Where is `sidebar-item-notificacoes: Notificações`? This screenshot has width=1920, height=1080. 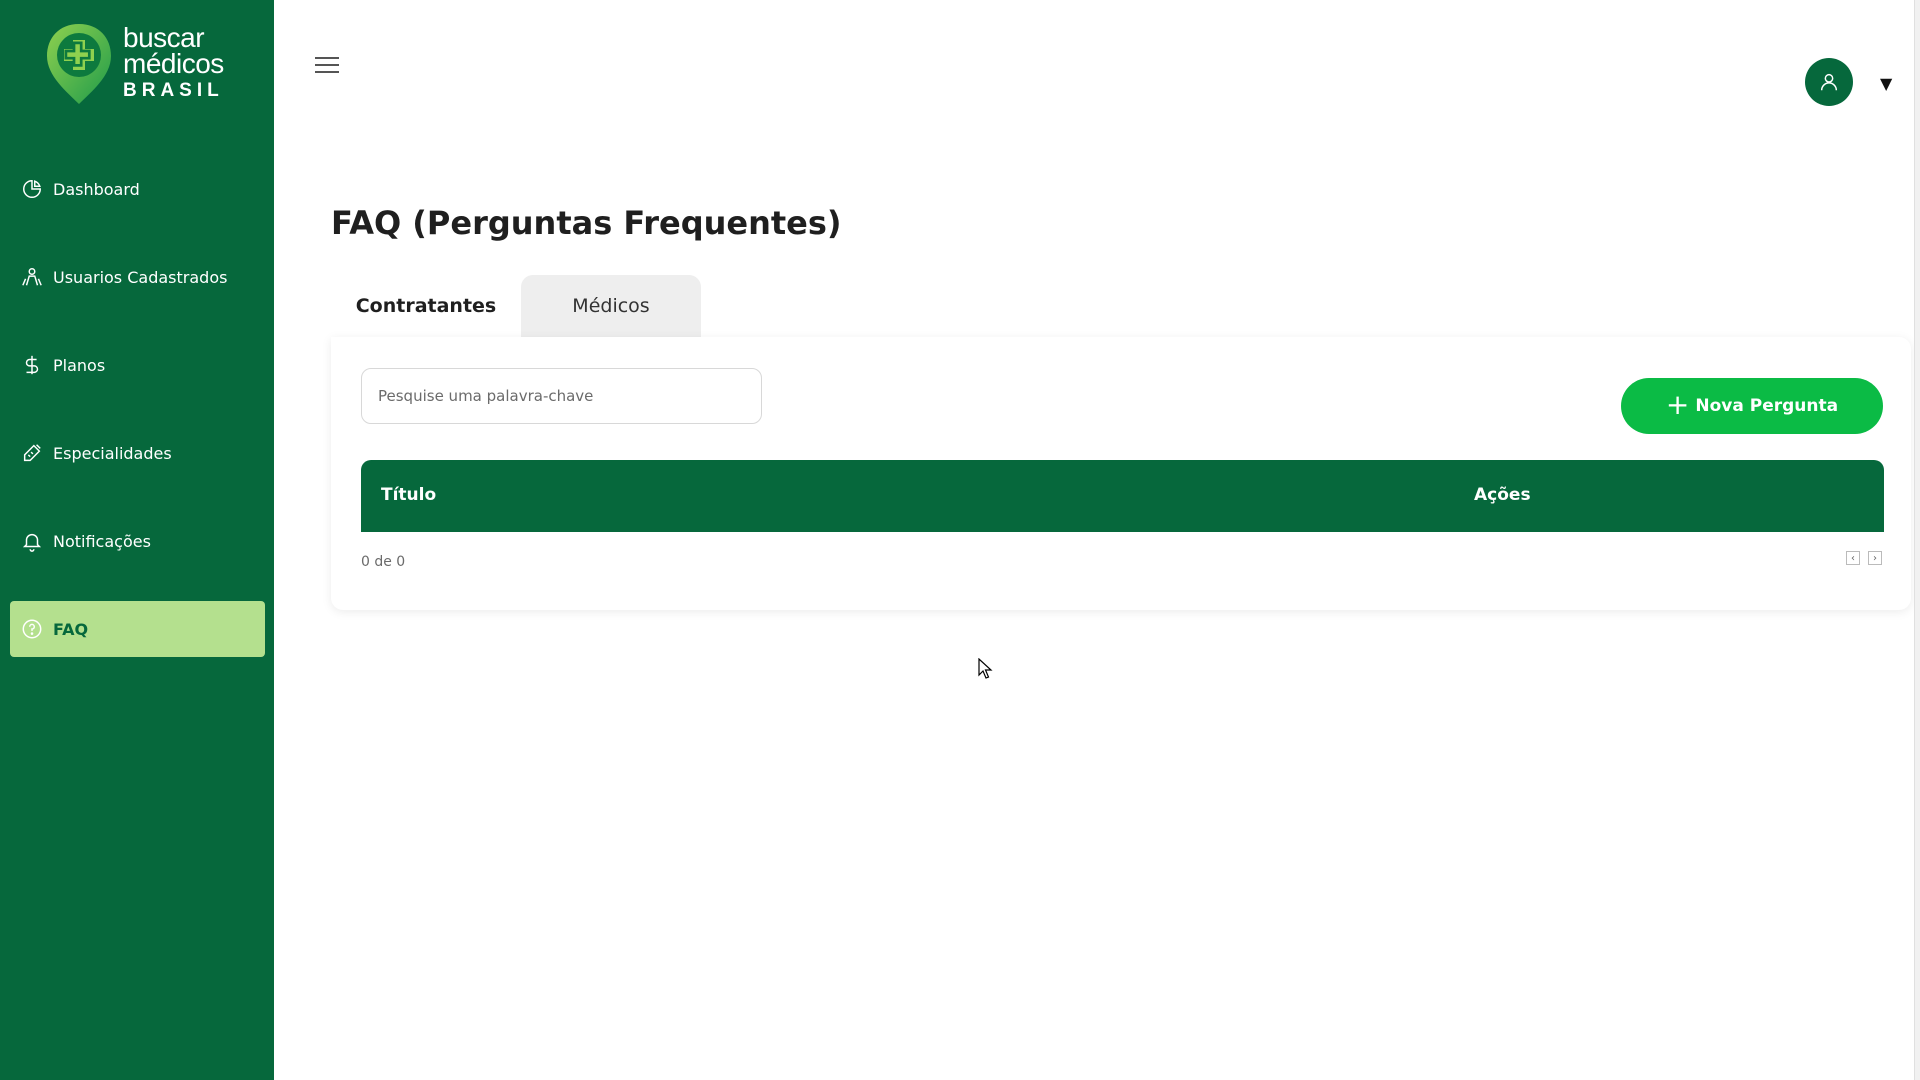
sidebar-item-notificacoes: Notificações is located at coordinates (137, 541).